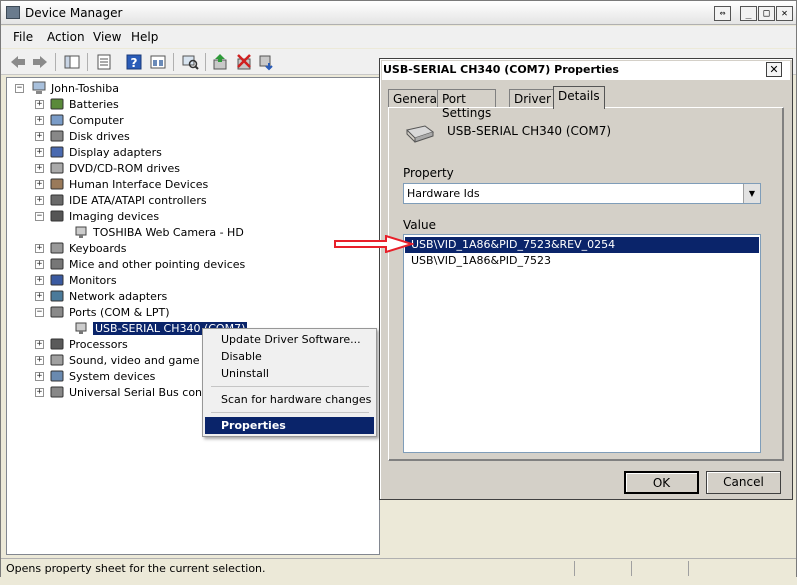  I want to click on show-hide-console-icon, so click(72, 62).